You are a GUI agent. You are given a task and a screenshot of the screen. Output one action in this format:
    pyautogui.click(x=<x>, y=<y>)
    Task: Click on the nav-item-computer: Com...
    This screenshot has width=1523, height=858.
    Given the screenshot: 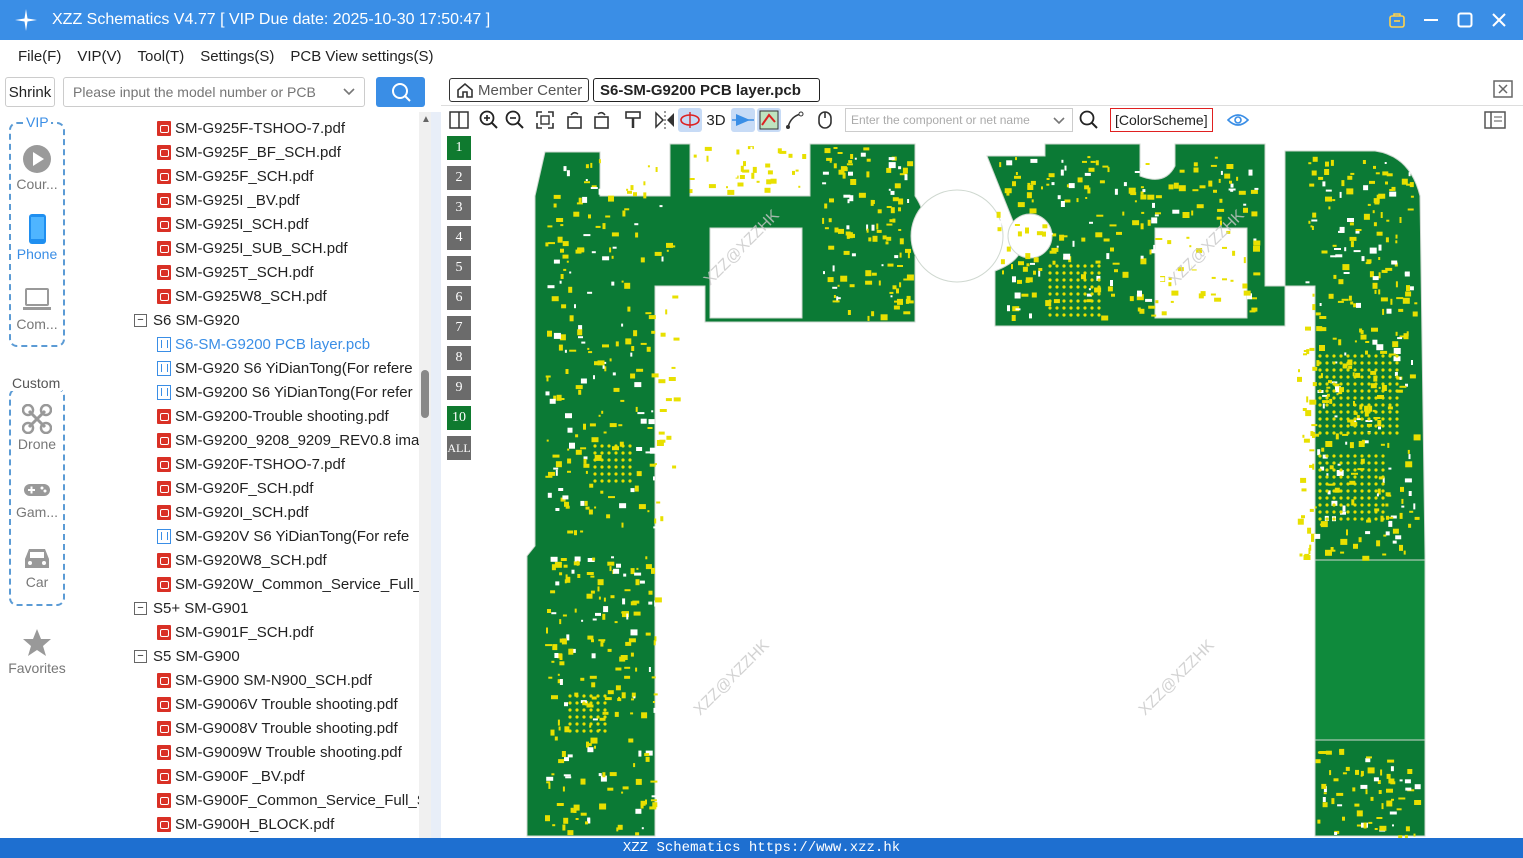 What is the action you would take?
    pyautogui.click(x=37, y=309)
    